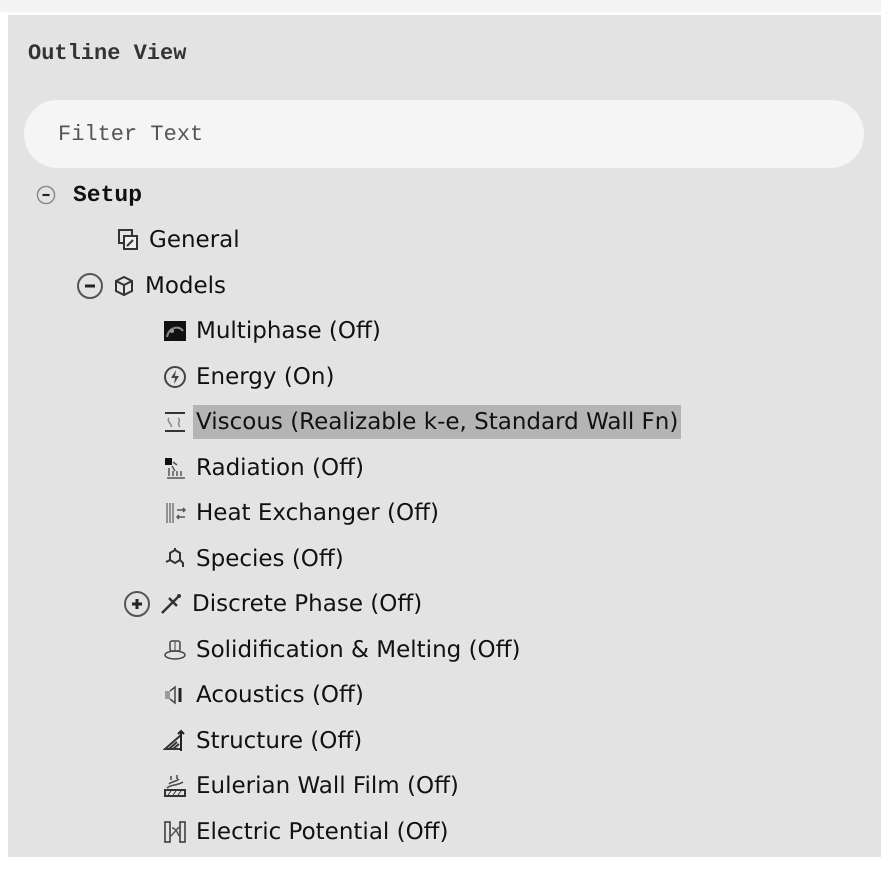 This screenshot has height=881, width=881. What do you see at coordinates (327, 786) in the screenshot?
I see `tree-item: Eulerian Wall Film (Off)` at bounding box center [327, 786].